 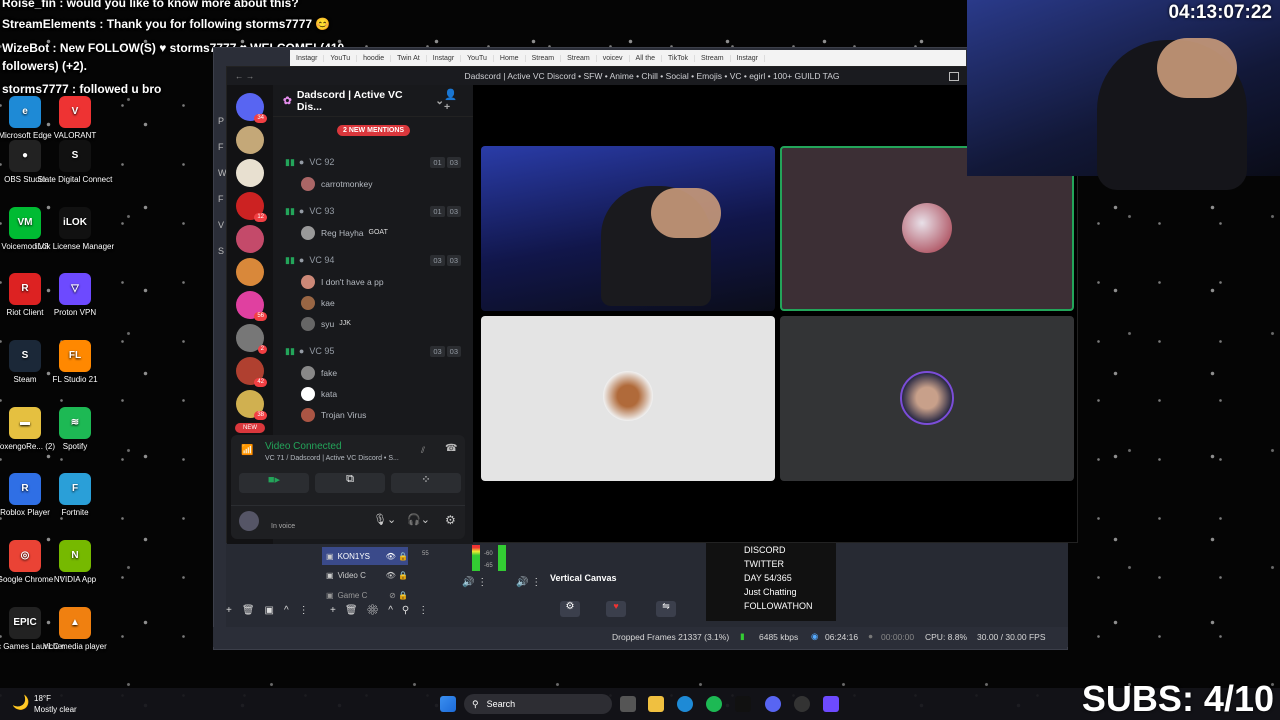 I want to click on fps: 30.00 / 30.00 FPS, so click(x=1011, y=637).